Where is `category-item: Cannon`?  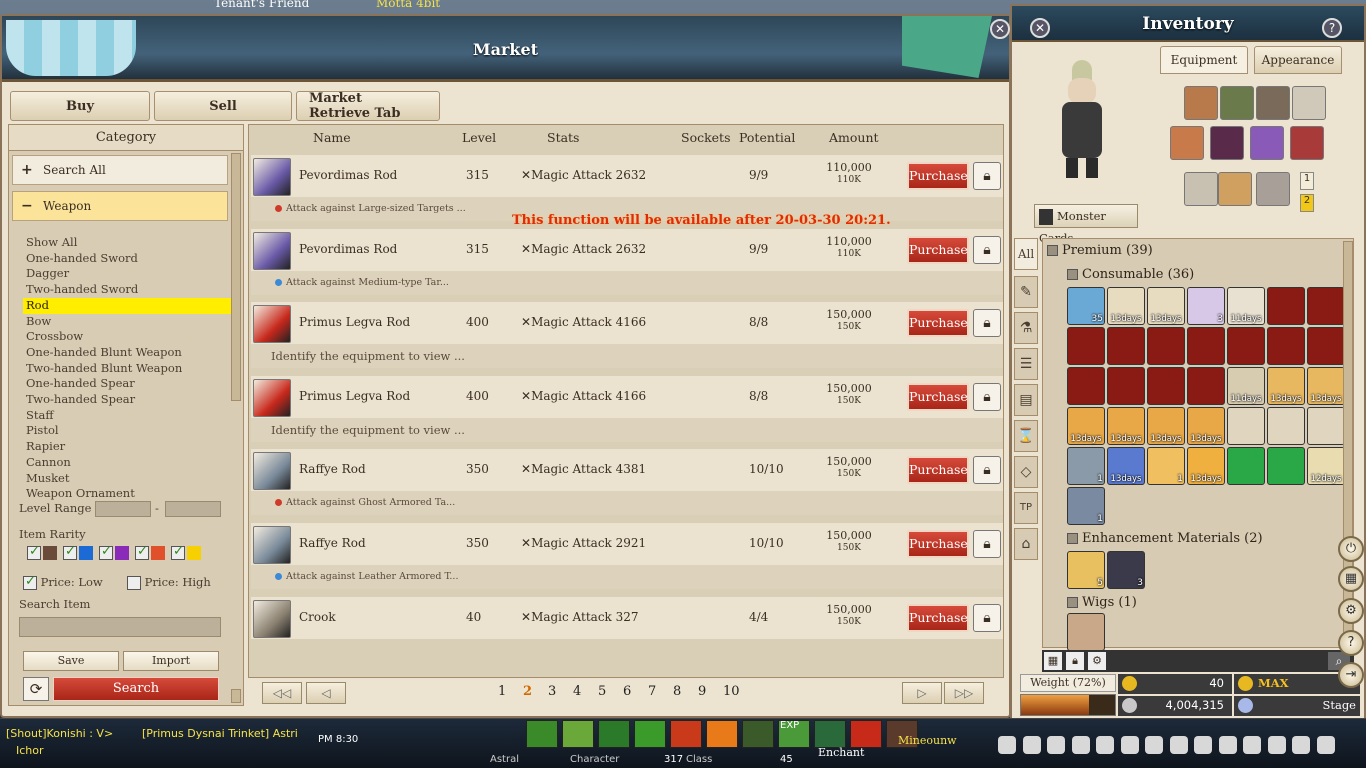 category-item: Cannon is located at coordinates (129, 463).